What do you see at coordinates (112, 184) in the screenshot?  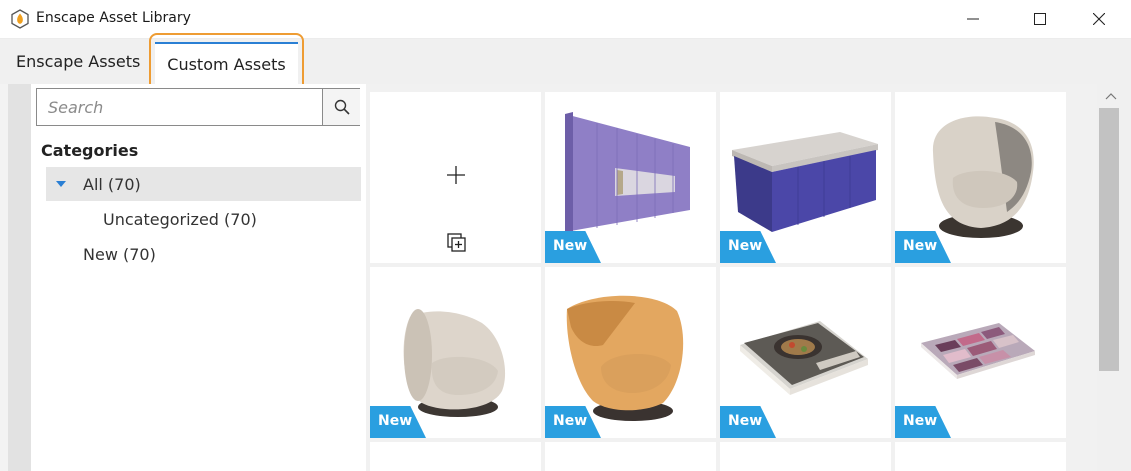 I see `category-label: All (70)` at bounding box center [112, 184].